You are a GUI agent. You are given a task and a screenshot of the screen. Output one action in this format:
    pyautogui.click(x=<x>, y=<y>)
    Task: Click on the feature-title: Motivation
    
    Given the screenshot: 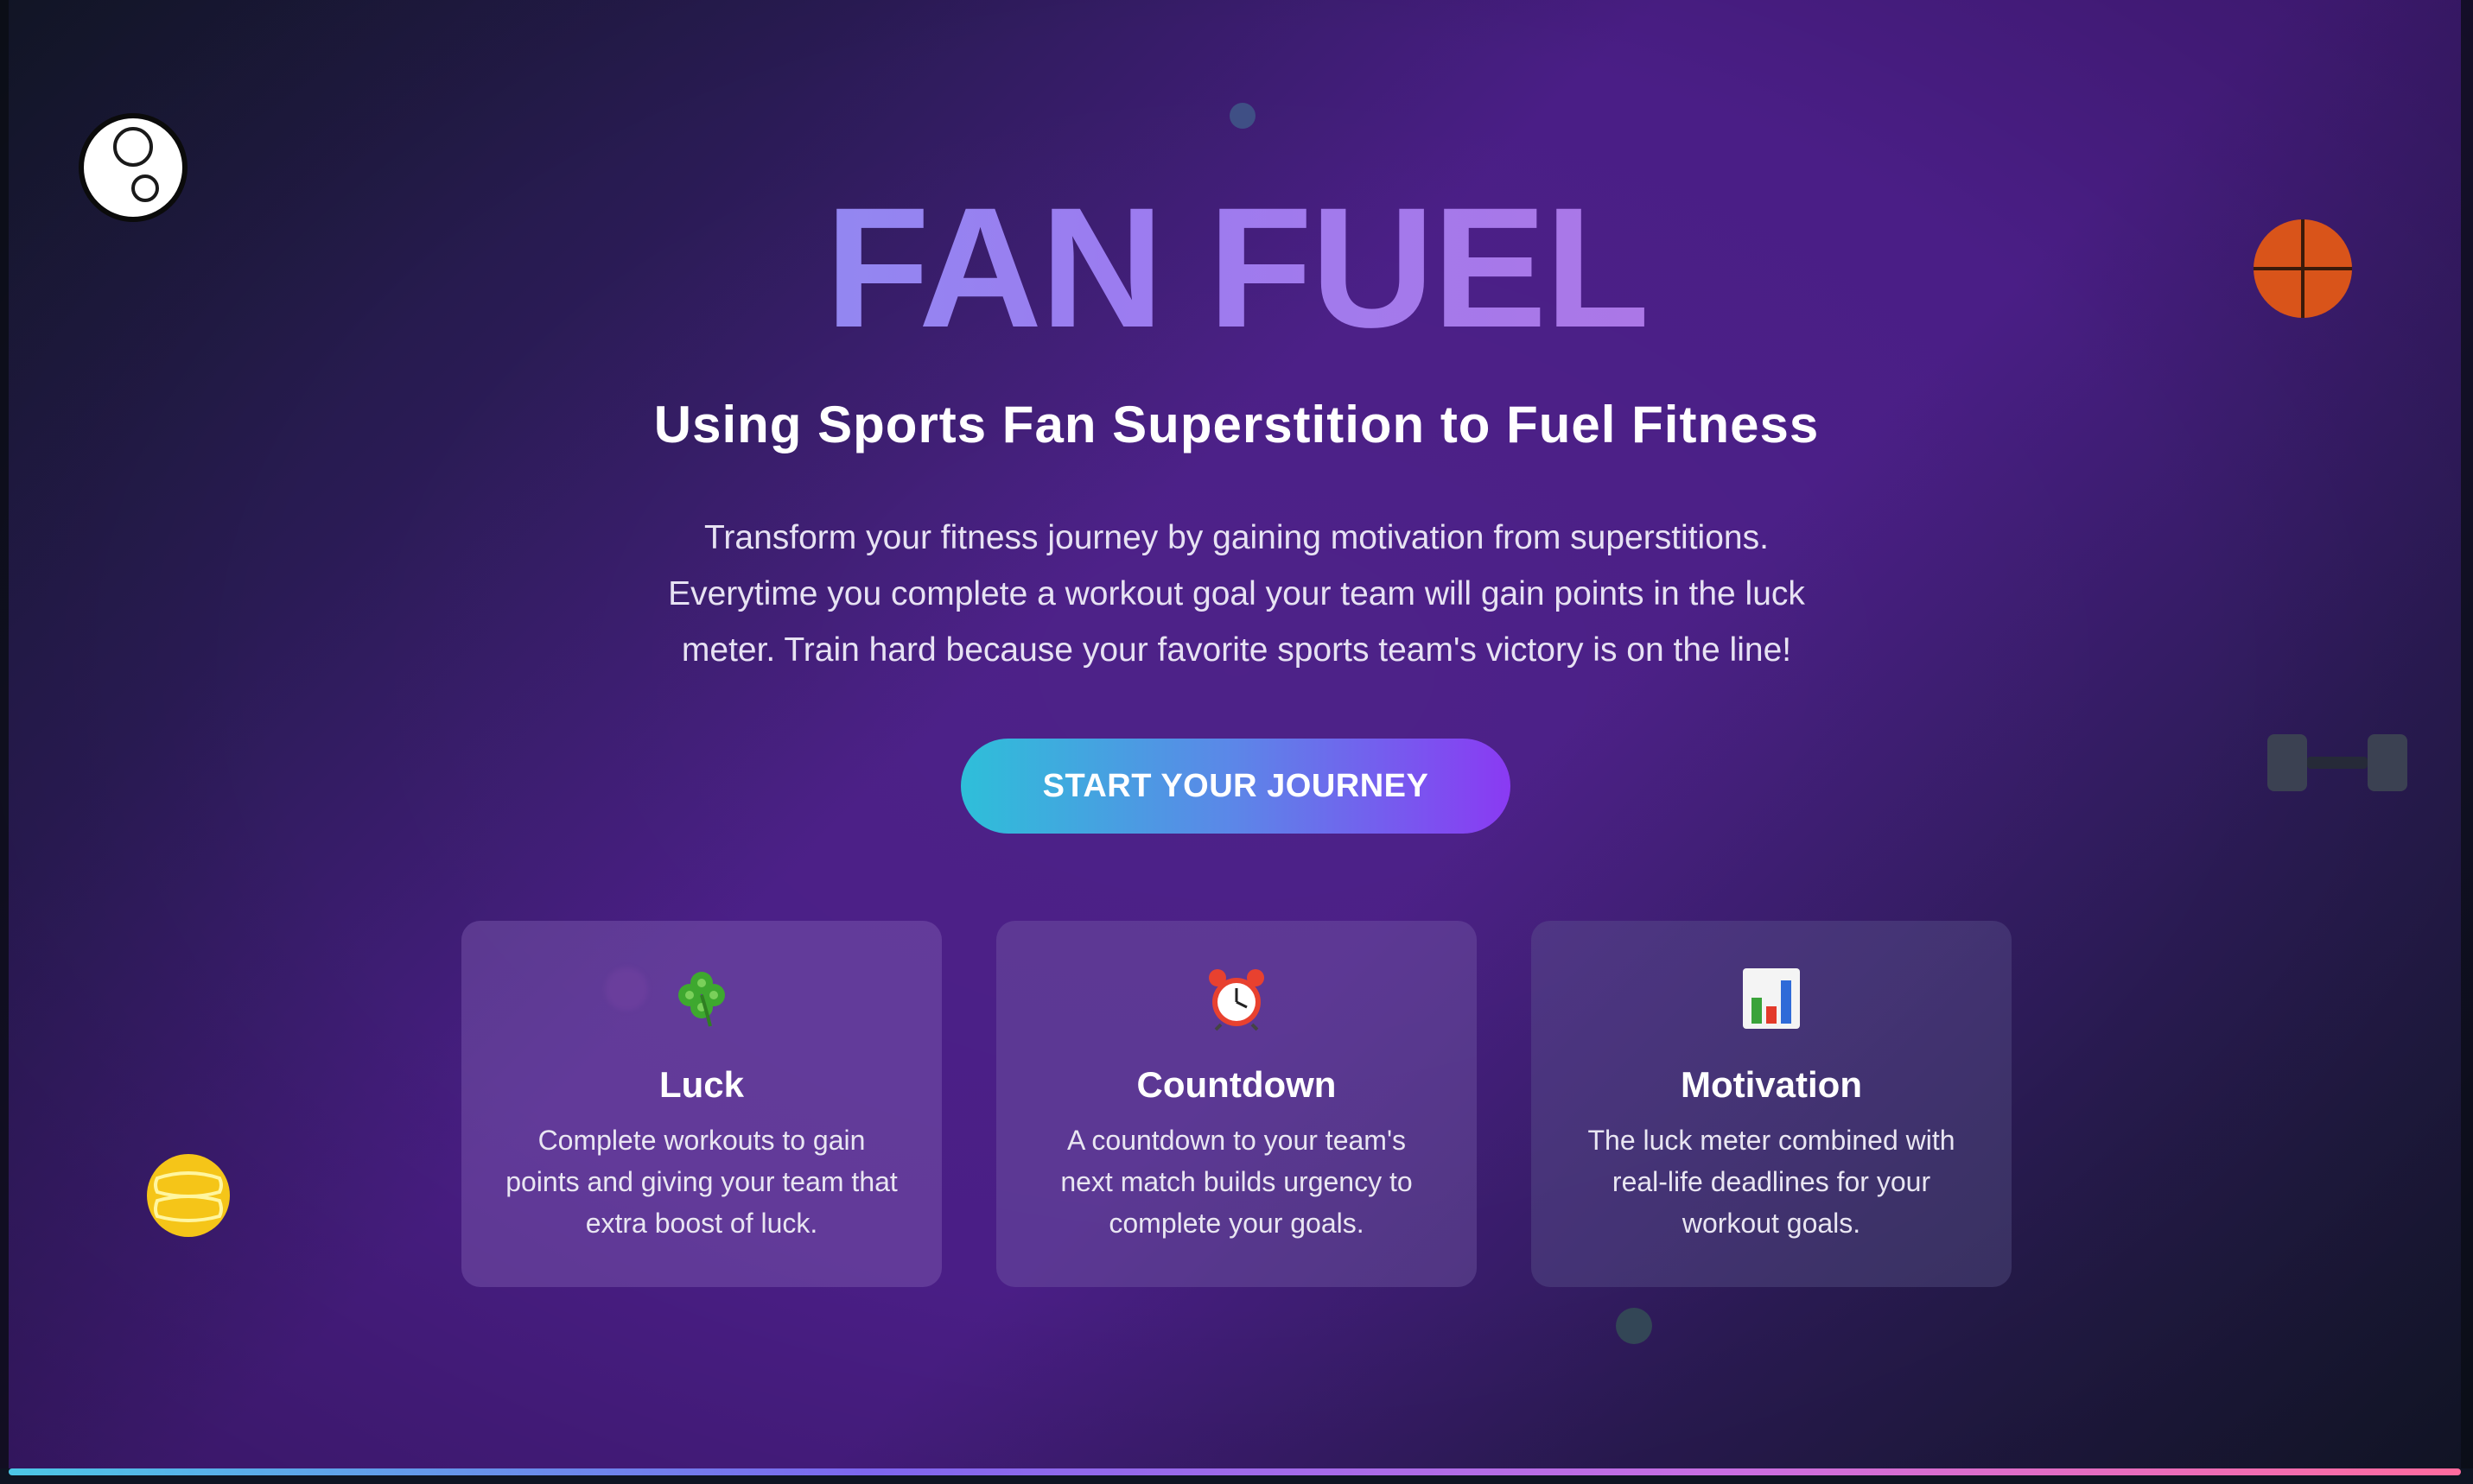 What is the action you would take?
    pyautogui.click(x=1771, y=1084)
    